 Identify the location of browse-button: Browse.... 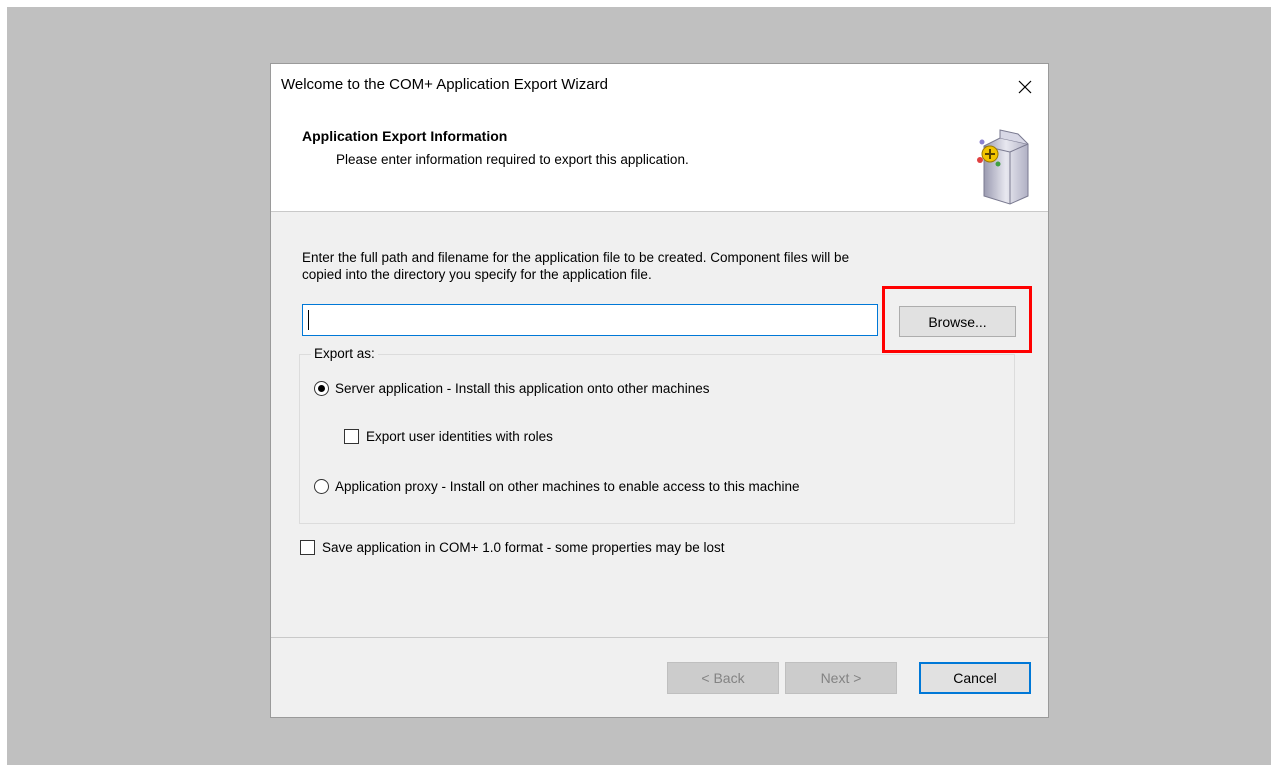
(957, 321).